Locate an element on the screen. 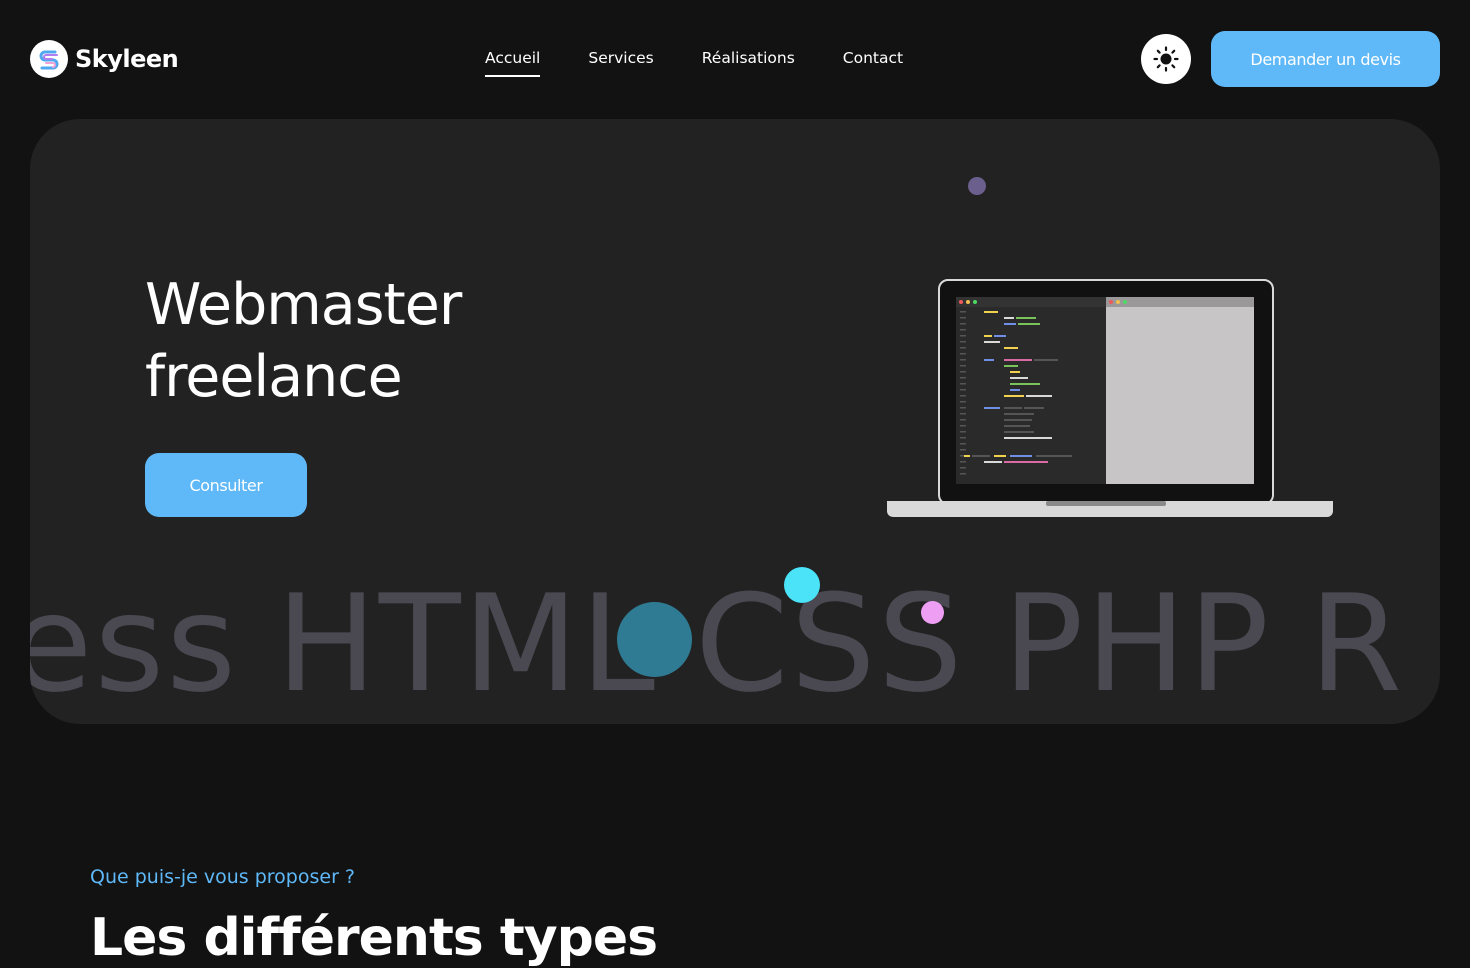  logo: Skyleen is located at coordinates (104, 59).